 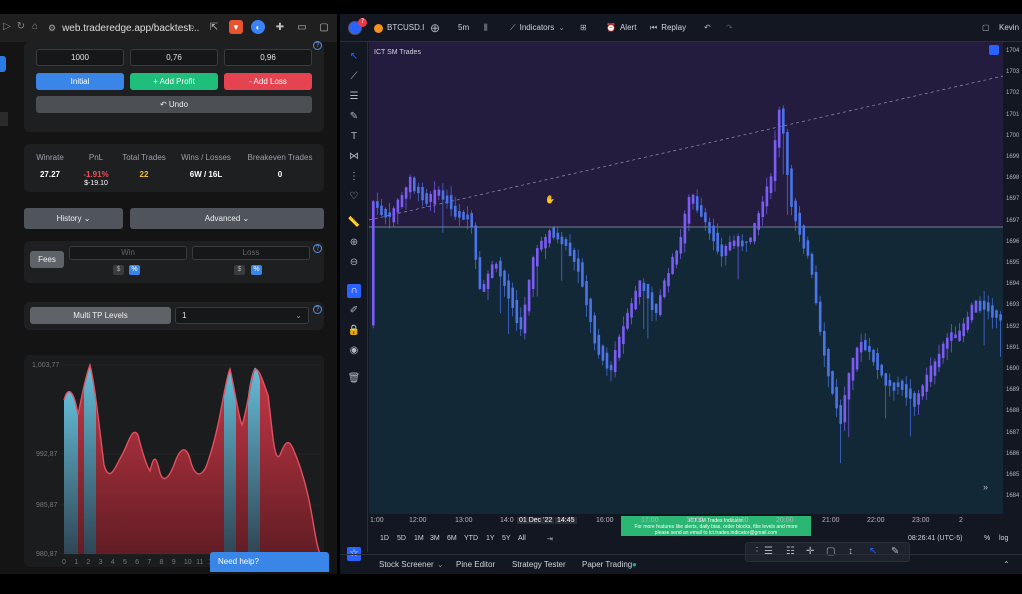 I want to click on candle-type-icon: ⫼, so click(x=486, y=28).